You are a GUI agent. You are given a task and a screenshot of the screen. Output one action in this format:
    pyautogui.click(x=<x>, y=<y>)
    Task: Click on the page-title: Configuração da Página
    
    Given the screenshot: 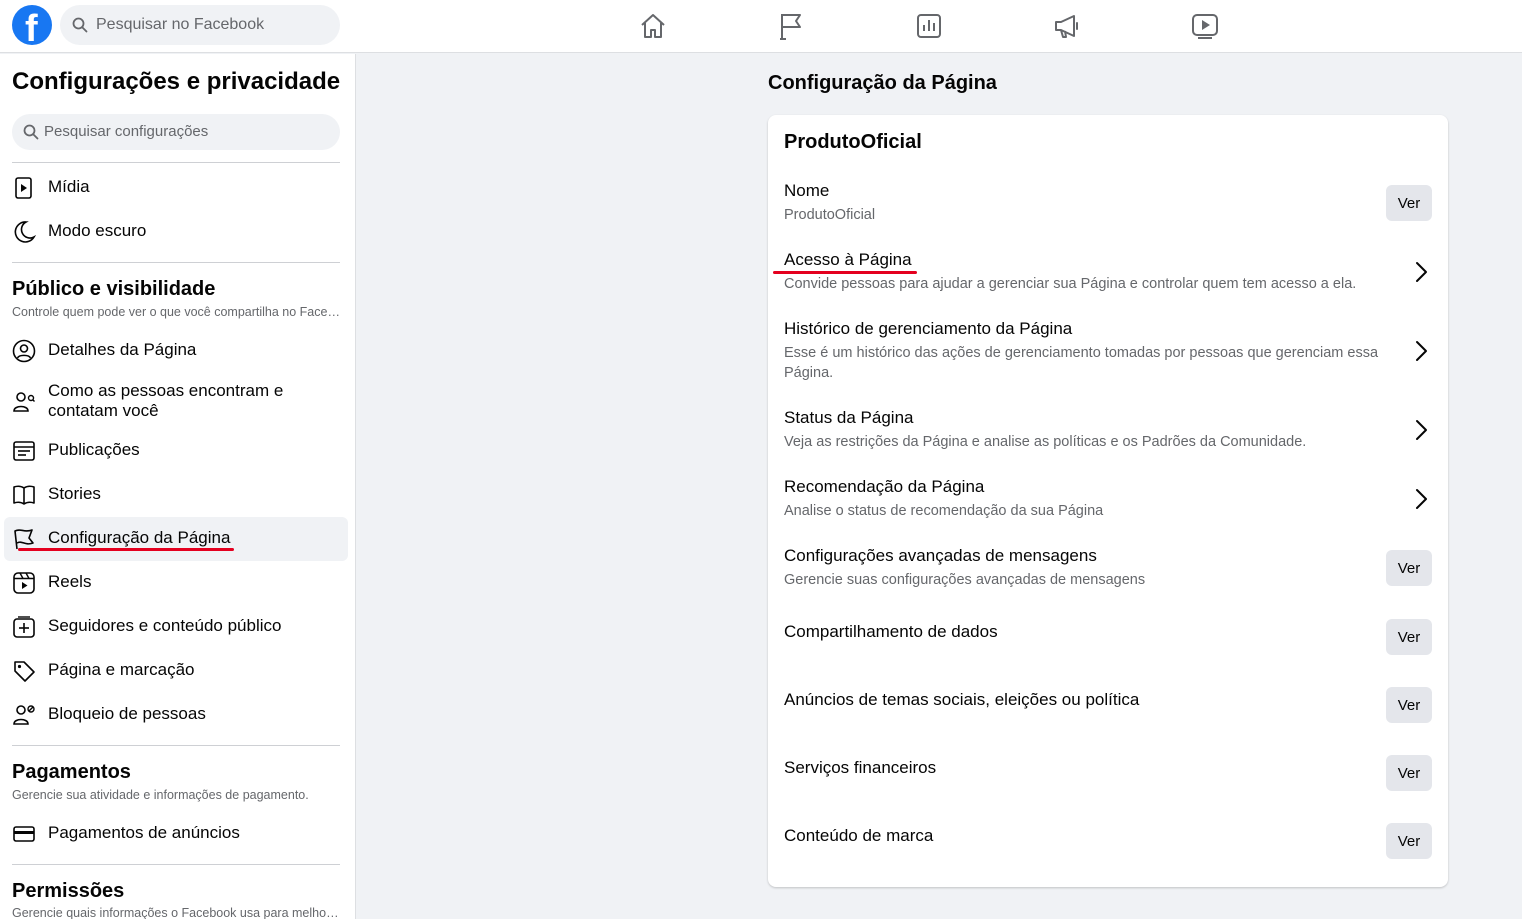 What is the action you would take?
    pyautogui.click(x=882, y=83)
    